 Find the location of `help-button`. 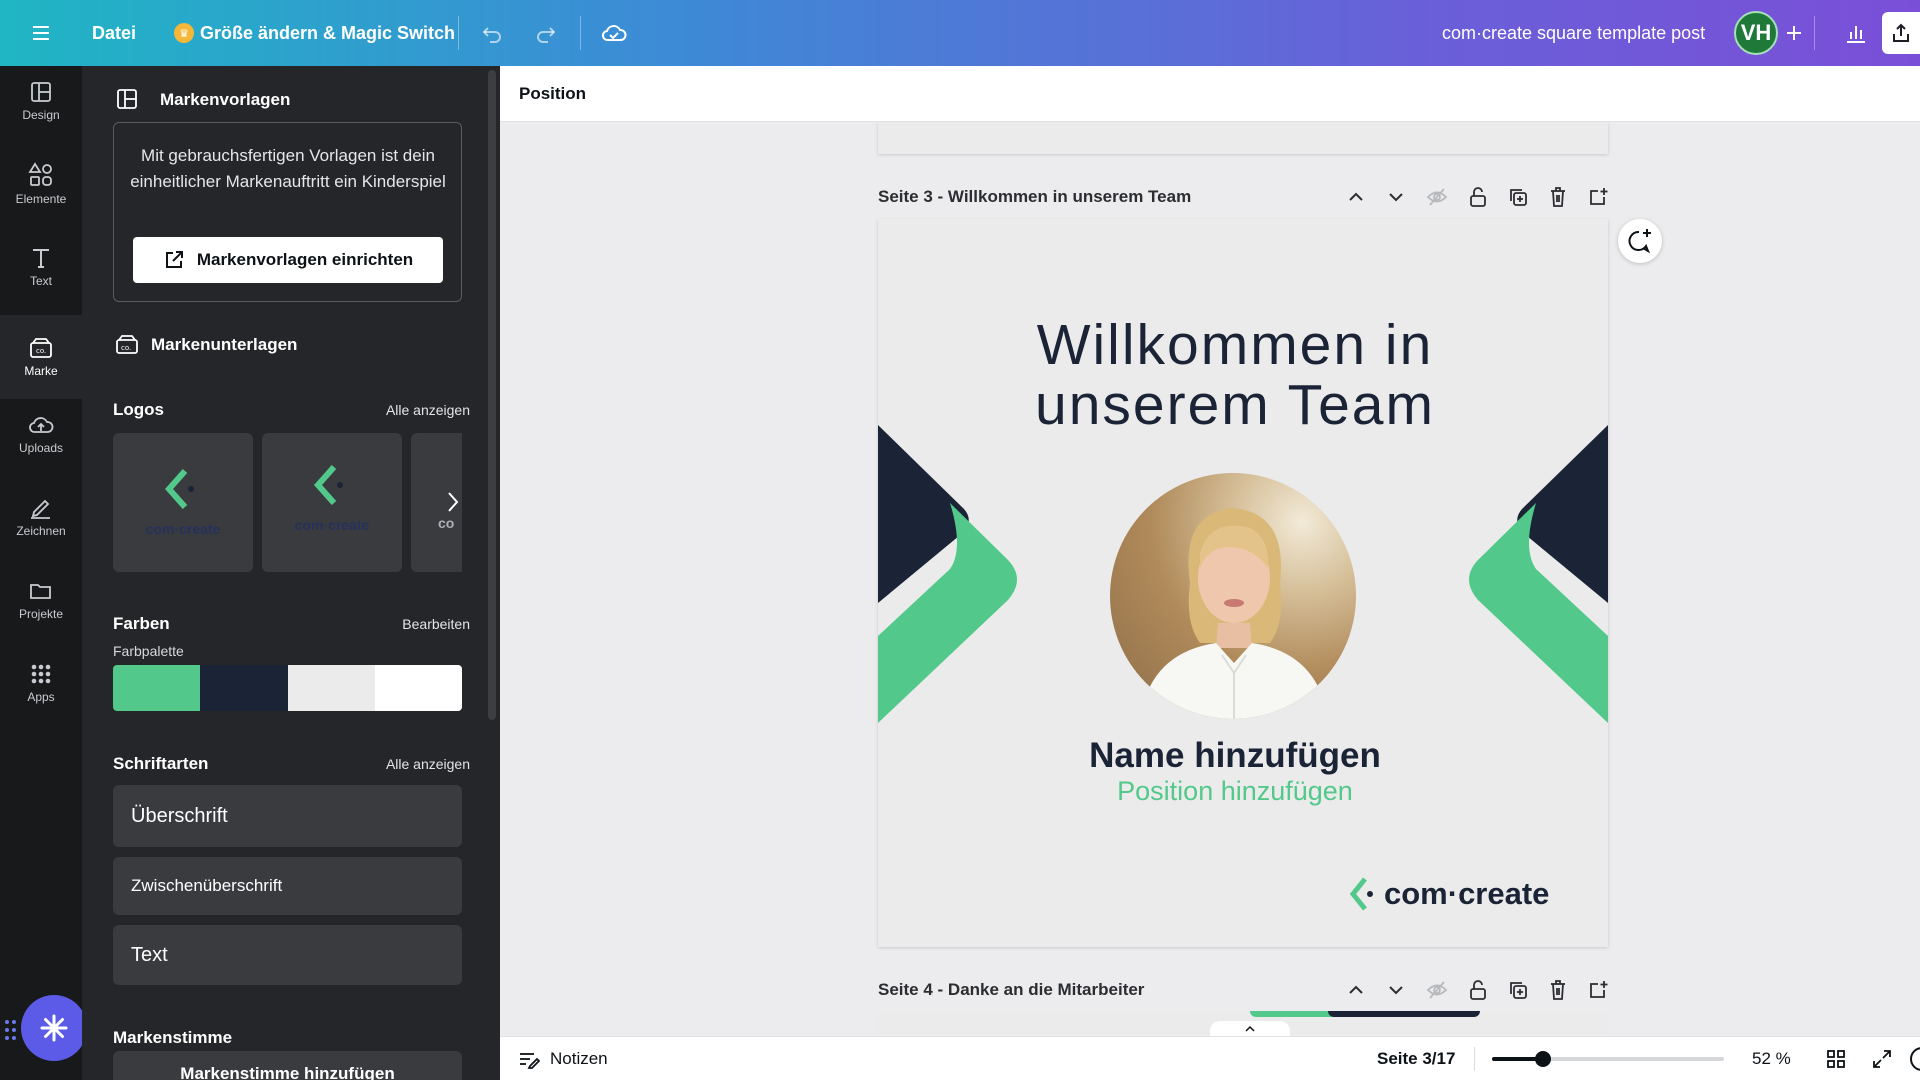

help-button is located at coordinates (1915, 1059).